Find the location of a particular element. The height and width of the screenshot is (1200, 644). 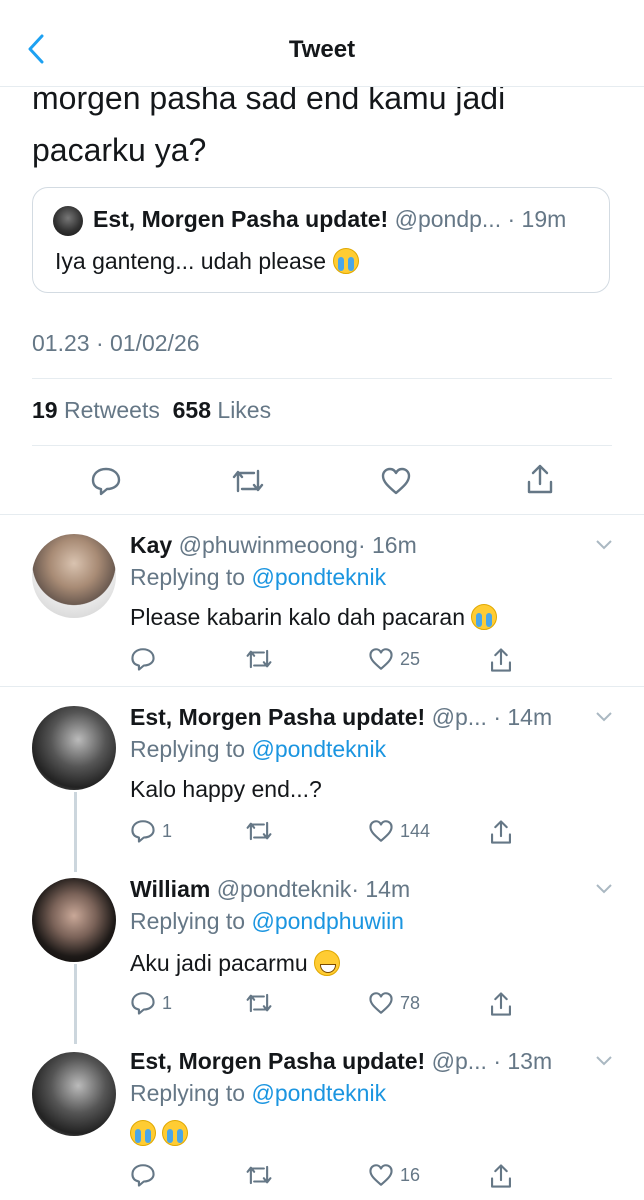

retweets-label: Retweets is located at coordinates (112, 410).